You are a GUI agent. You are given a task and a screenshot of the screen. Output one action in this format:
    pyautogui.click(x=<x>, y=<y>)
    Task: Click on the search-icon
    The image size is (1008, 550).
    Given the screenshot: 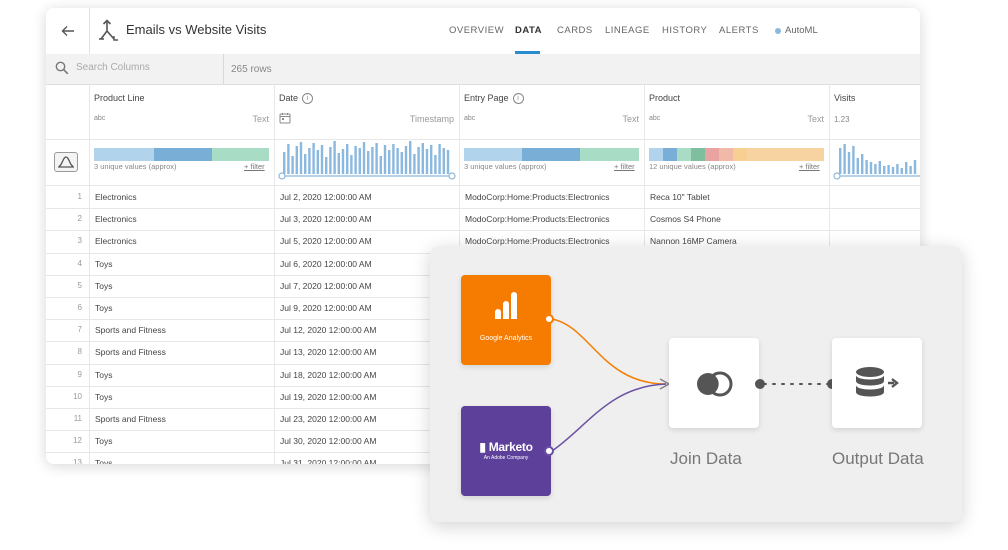 What is the action you would take?
    pyautogui.click(x=62, y=68)
    